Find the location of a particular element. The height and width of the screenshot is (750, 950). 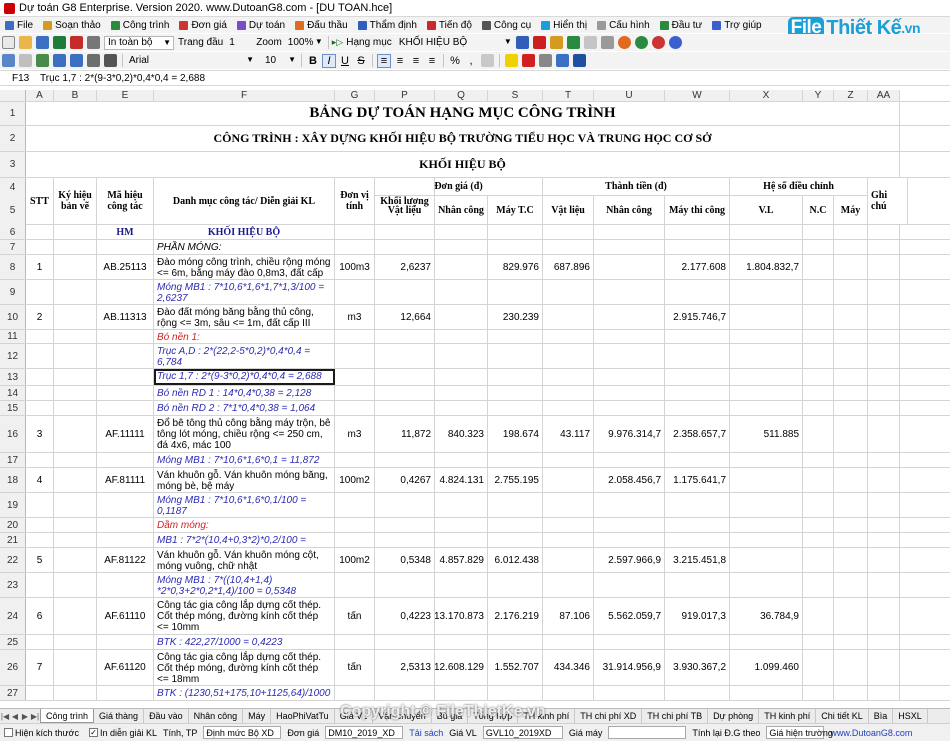

cell-w: 1.175.641,7 is located at coordinates (697, 480).